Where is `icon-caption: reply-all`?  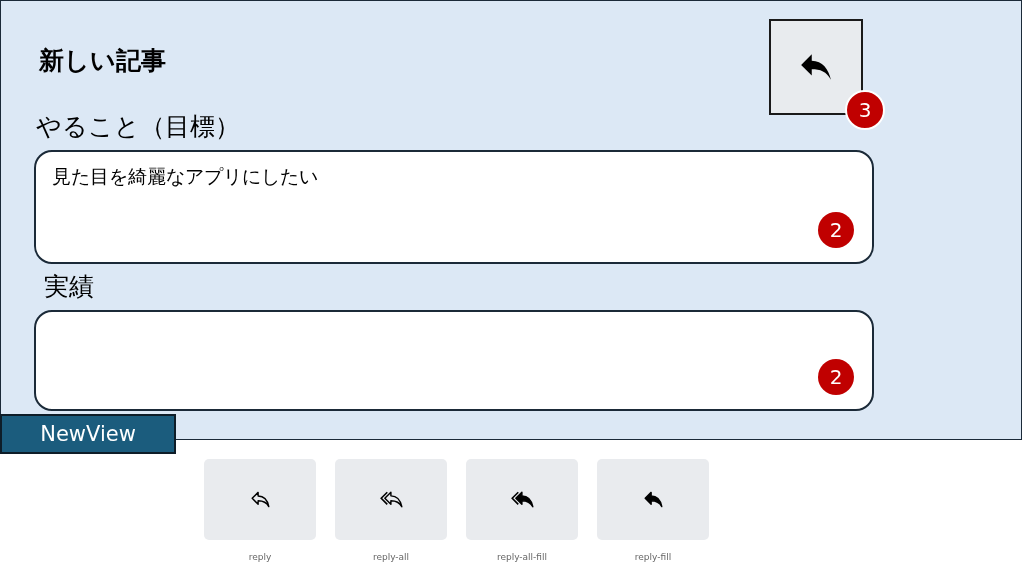 icon-caption: reply-all is located at coordinates (391, 557).